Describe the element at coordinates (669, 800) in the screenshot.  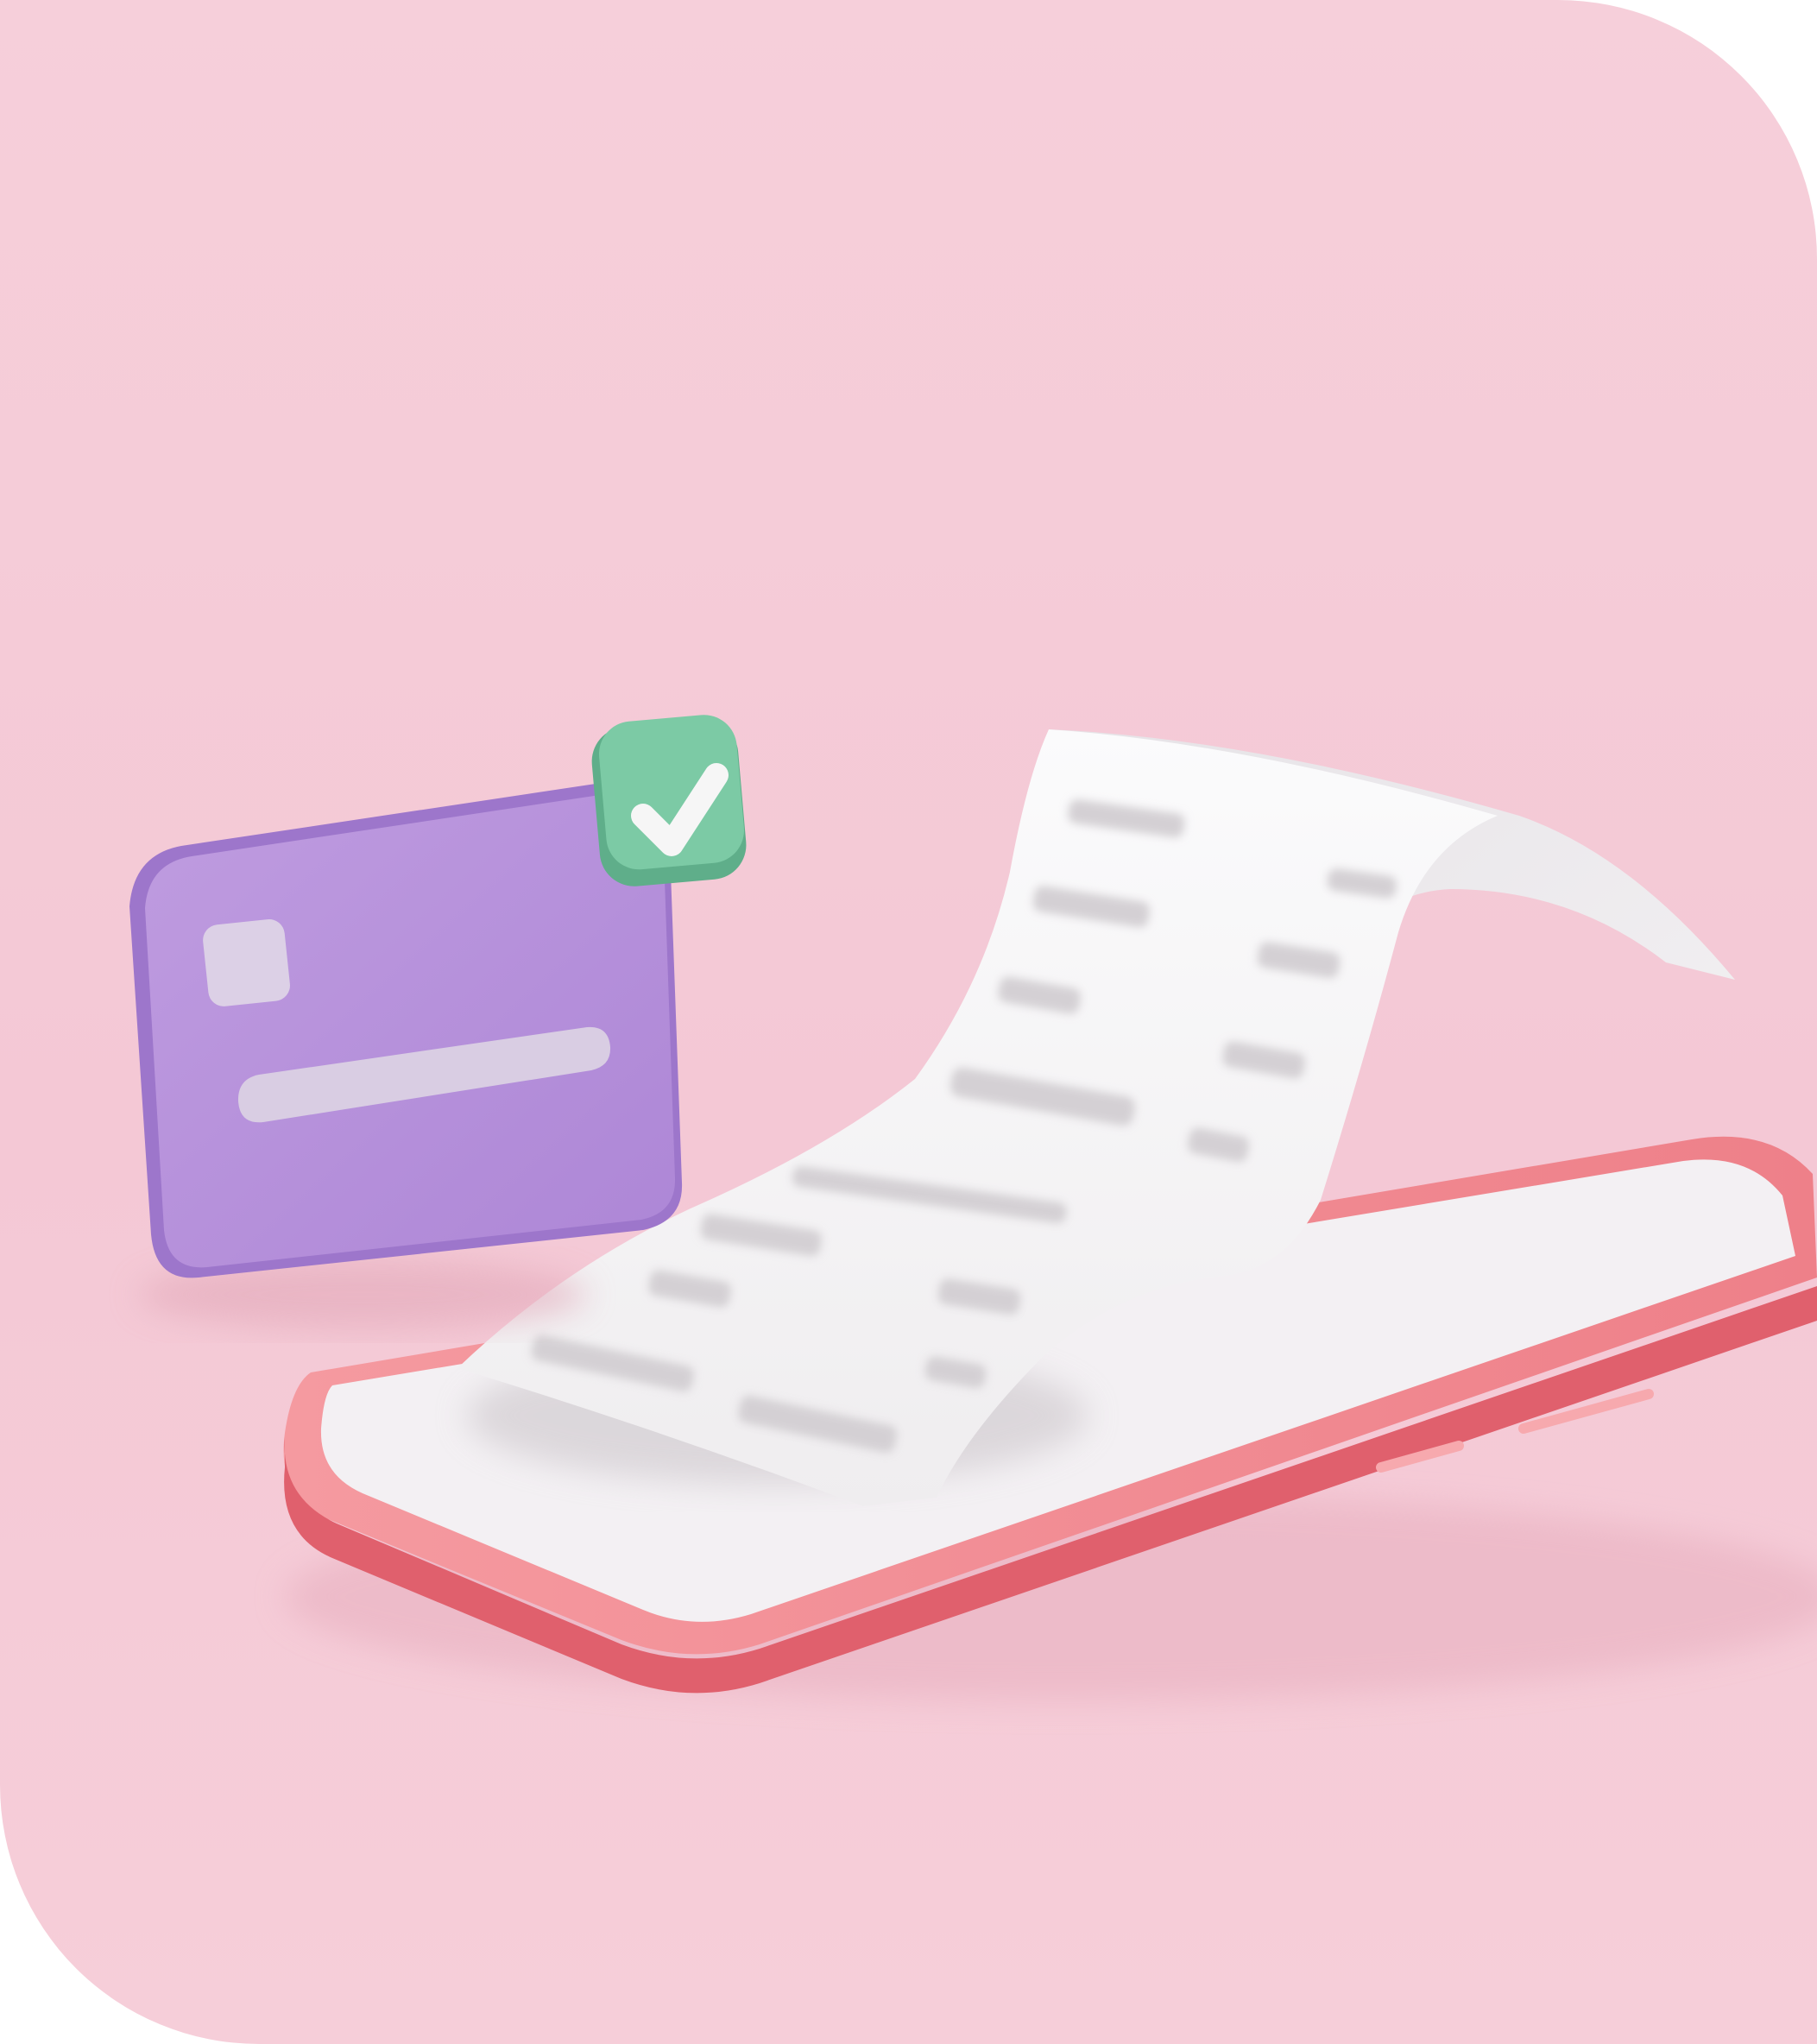
I see `check-badge` at that location.